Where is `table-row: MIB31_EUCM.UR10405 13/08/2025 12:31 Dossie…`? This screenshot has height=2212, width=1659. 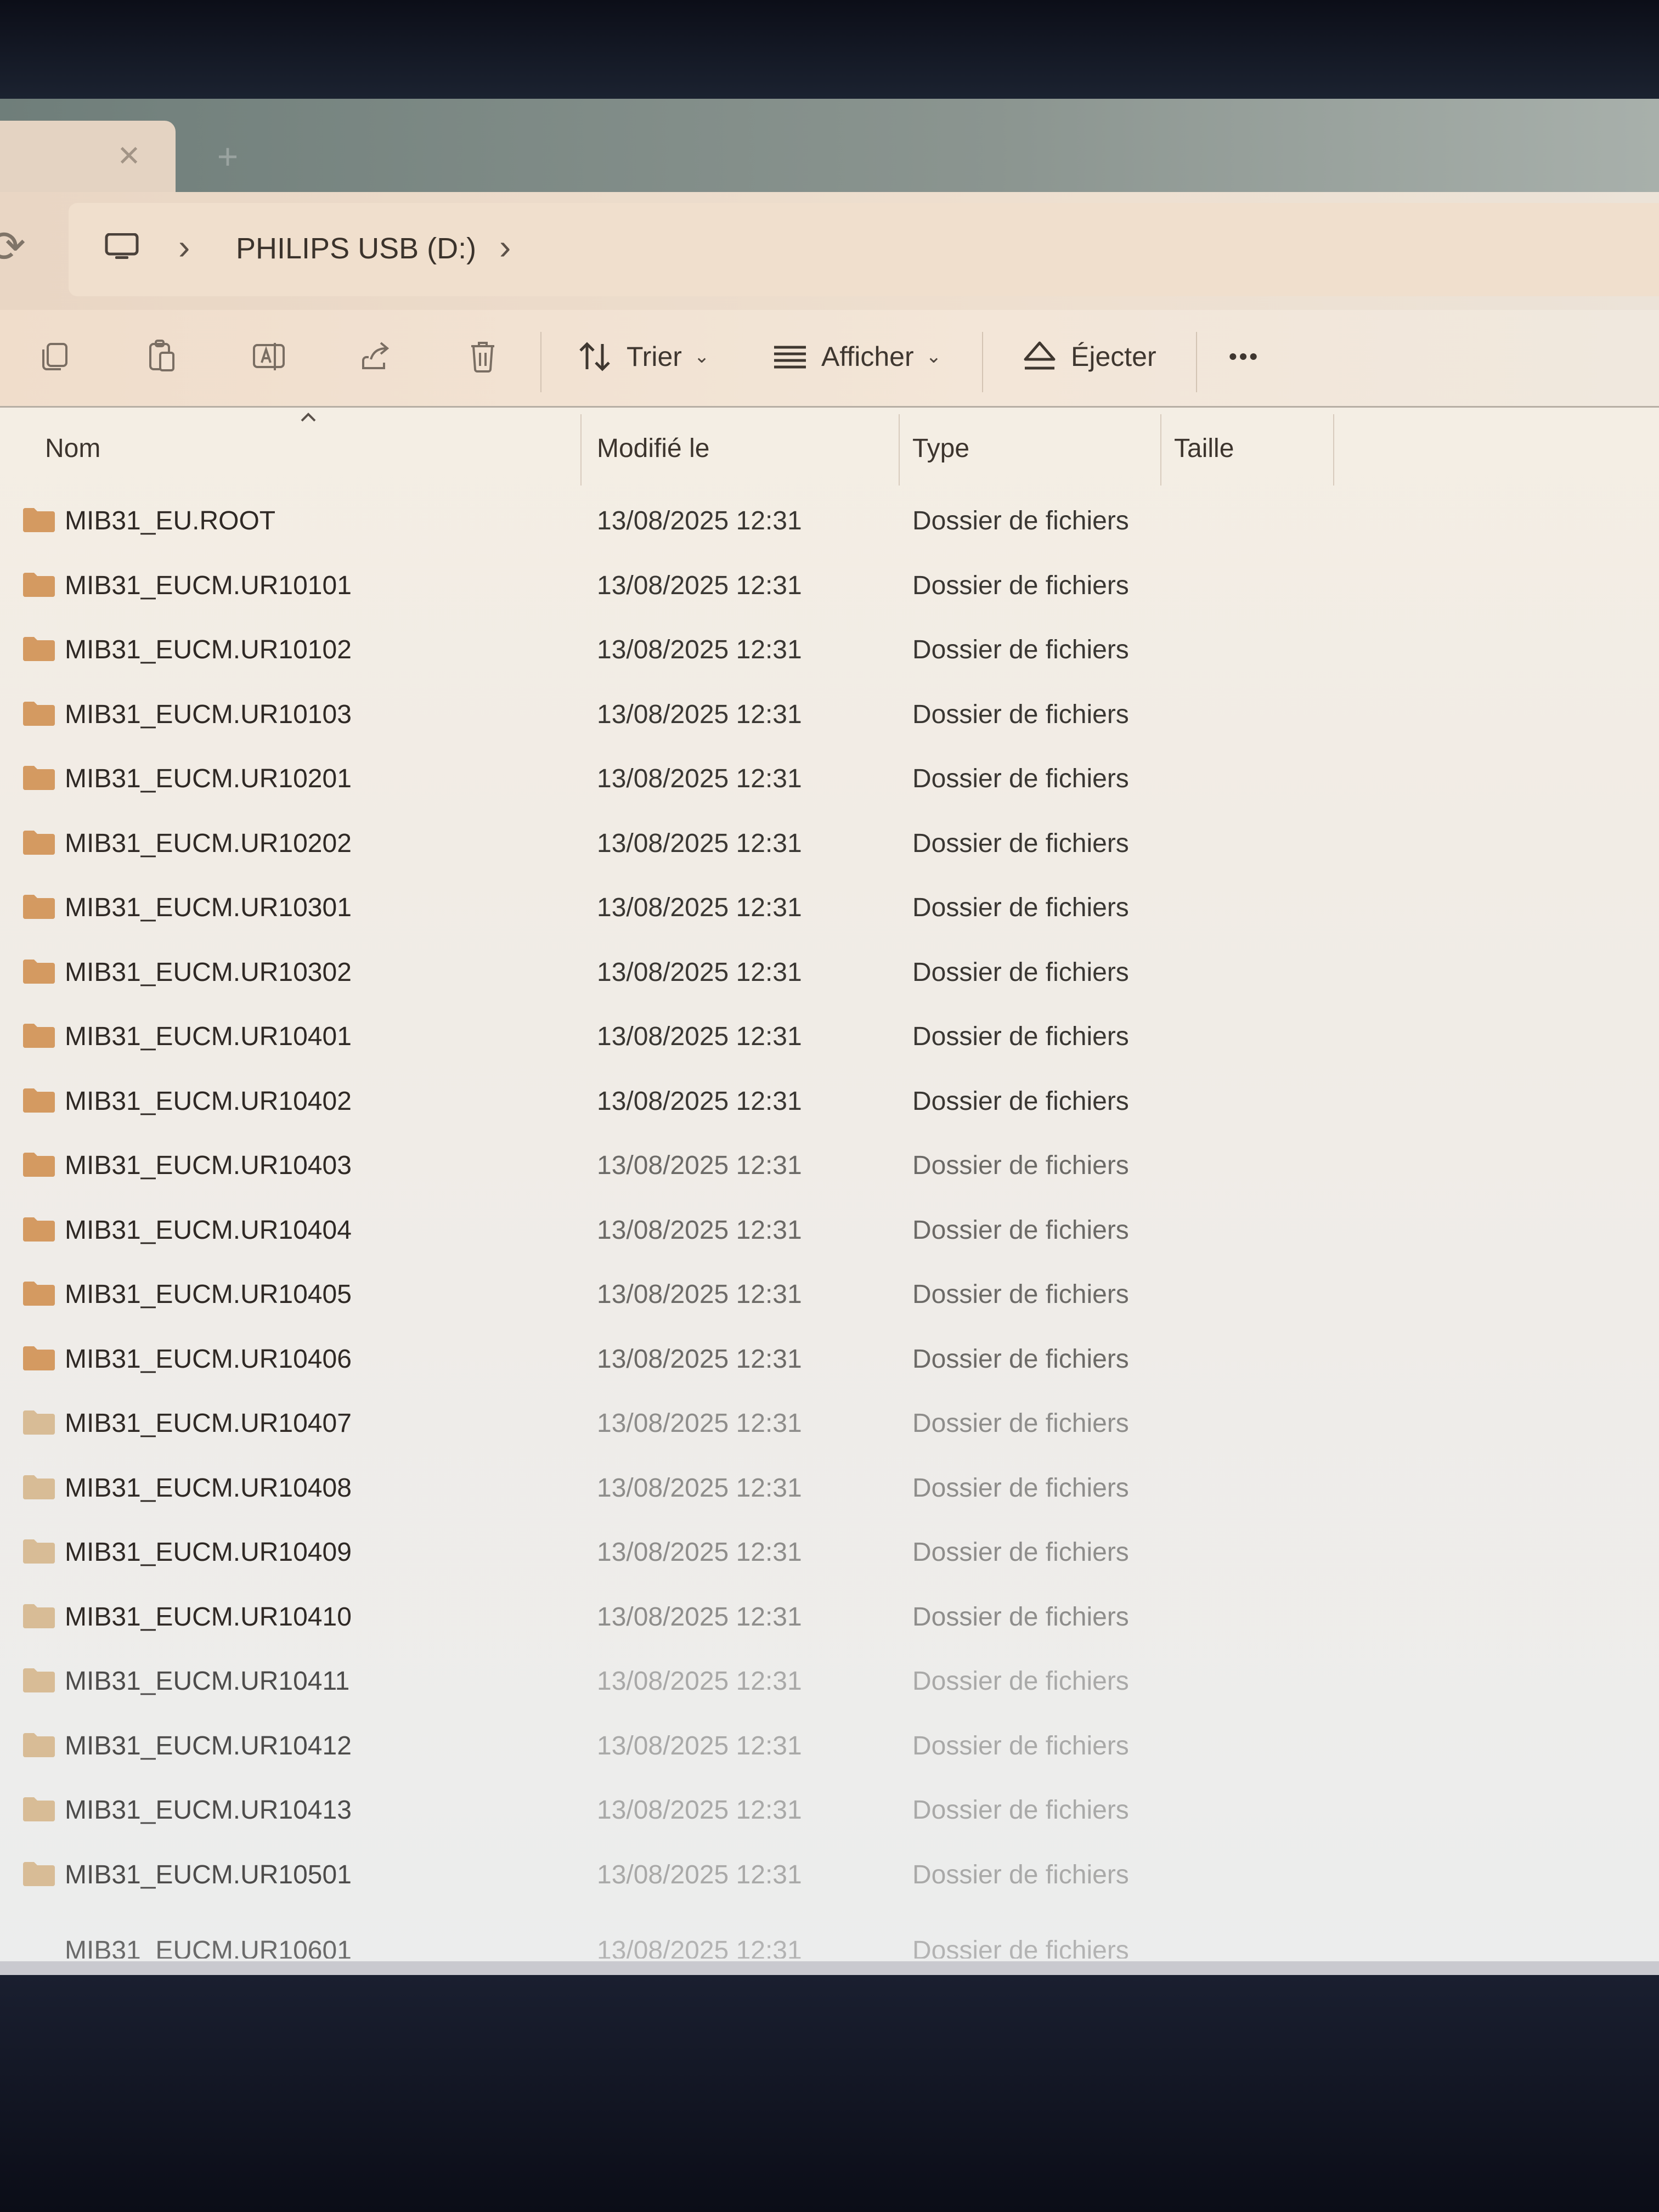 table-row: MIB31_EUCM.UR10405 13/08/2025 12:31 Dossie… is located at coordinates (830, 1294).